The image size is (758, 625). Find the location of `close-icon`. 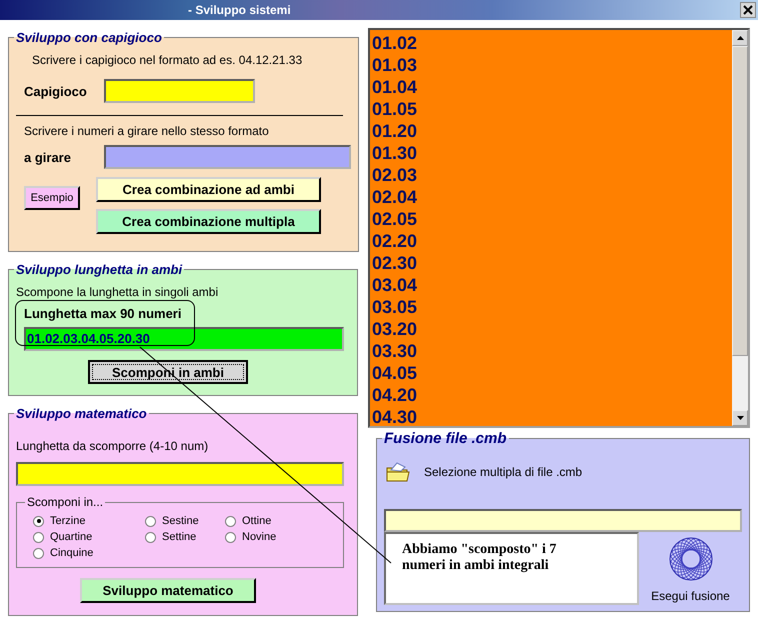

close-icon is located at coordinates (748, 10).